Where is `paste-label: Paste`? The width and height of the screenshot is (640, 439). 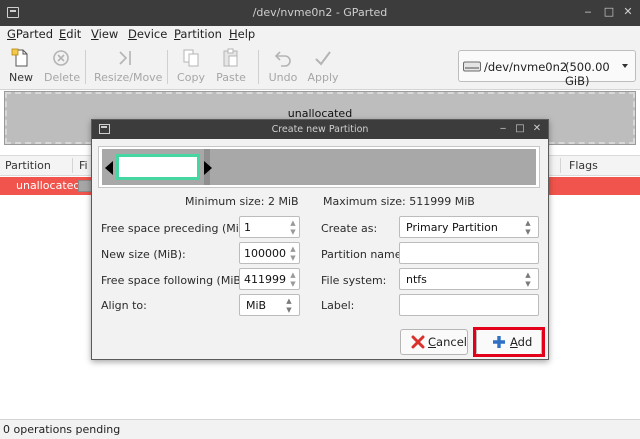 paste-label: Paste is located at coordinates (231, 77).